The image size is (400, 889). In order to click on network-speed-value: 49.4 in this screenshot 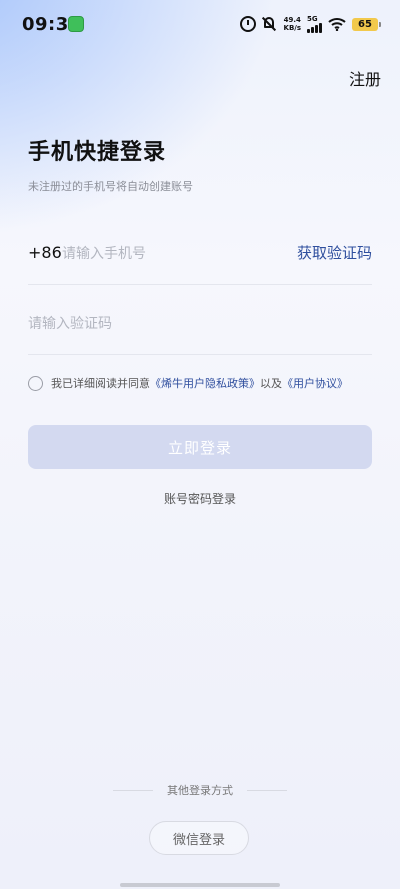, I will do `click(292, 20)`.